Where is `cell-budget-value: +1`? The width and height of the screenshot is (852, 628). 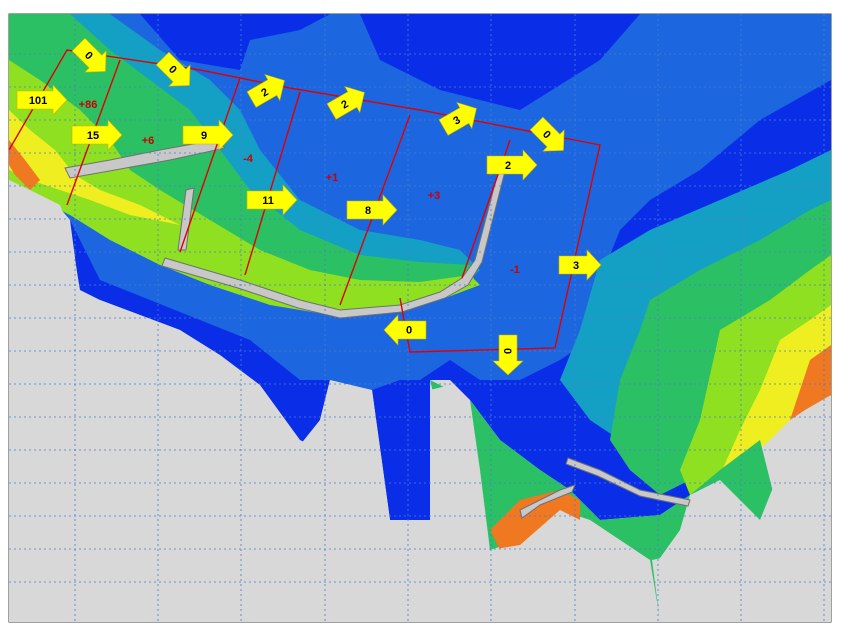
cell-budget-value: +1 is located at coordinates (332, 178).